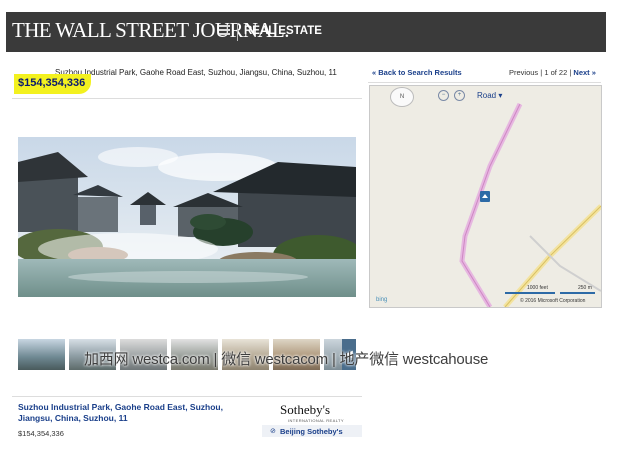  What do you see at coordinates (523, 72) in the screenshot?
I see `previous-link: Previous` at bounding box center [523, 72].